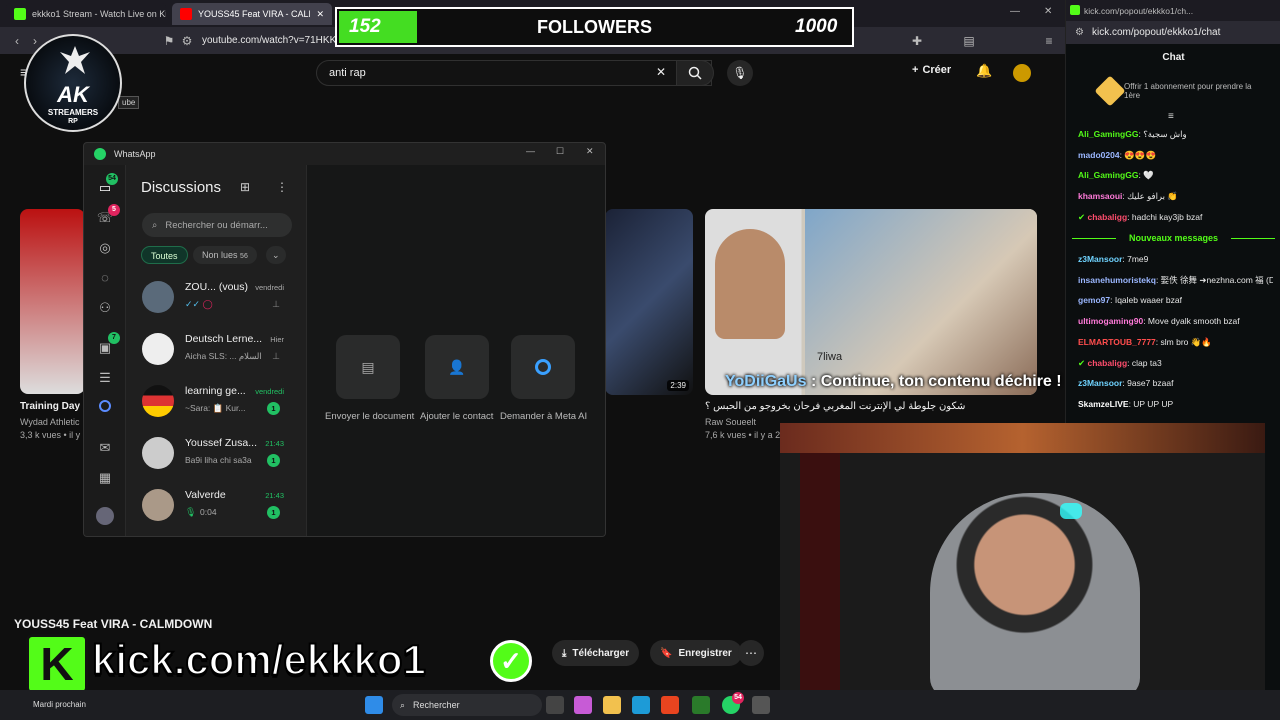  What do you see at coordinates (105, 308) in the screenshot?
I see `communities-icon: ⚇` at bounding box center [105, 308].